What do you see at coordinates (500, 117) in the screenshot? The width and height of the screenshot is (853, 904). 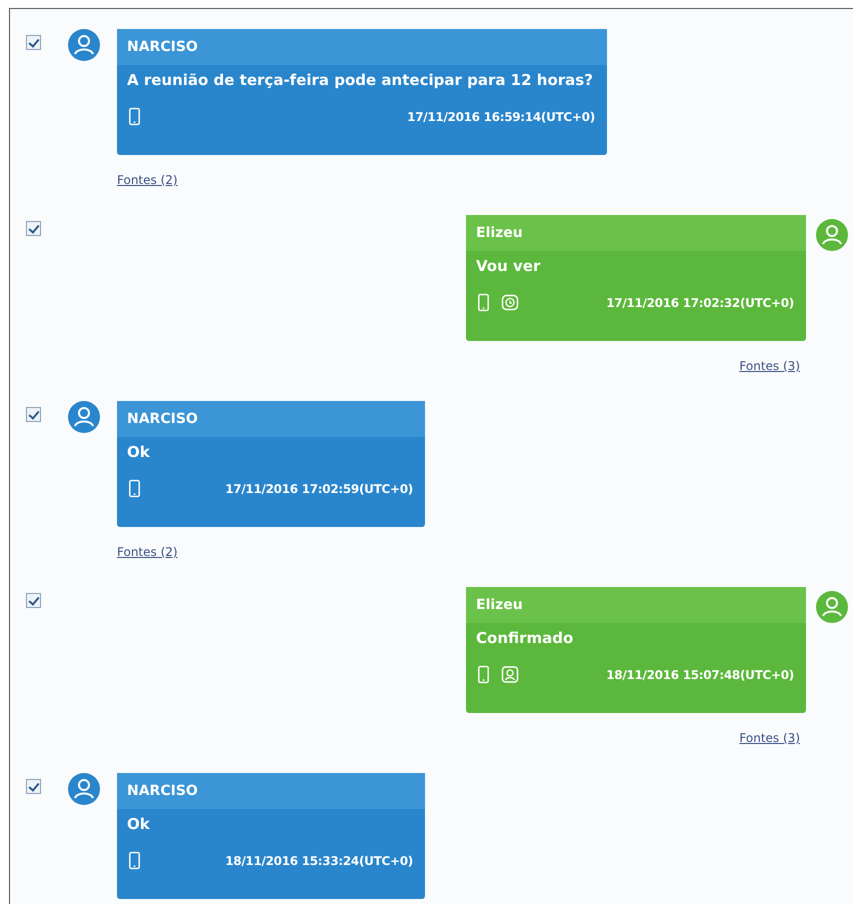 I see `timestamp: 17/11/2016 16:59:14(UTC+0)` at bounding box center [500, 117].